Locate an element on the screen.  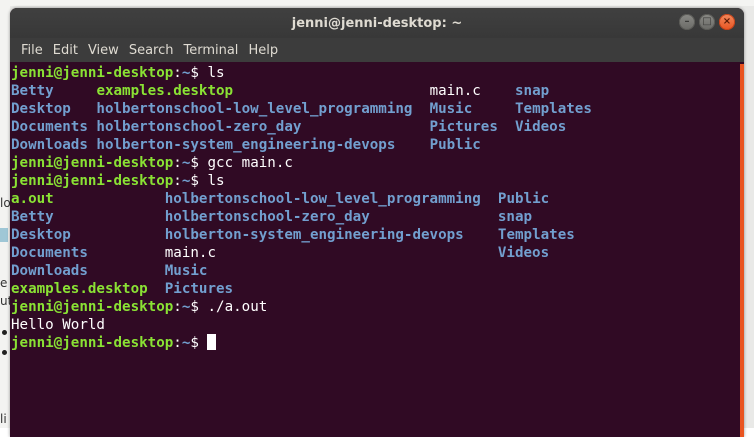
maximize-icon: □ is located at coordinates (707, 22).